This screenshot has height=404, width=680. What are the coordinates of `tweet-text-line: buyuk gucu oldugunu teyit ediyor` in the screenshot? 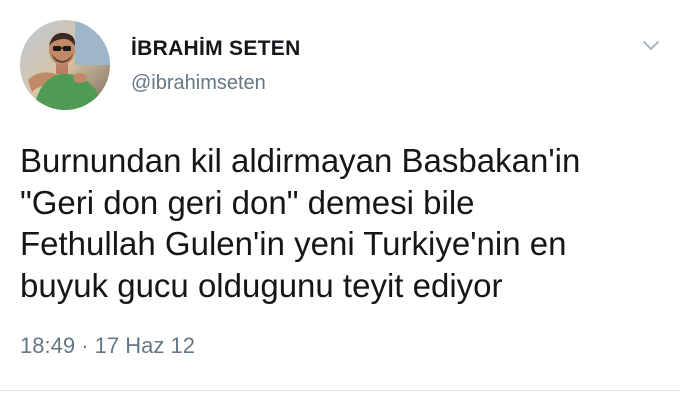 It's located at (261, 285).